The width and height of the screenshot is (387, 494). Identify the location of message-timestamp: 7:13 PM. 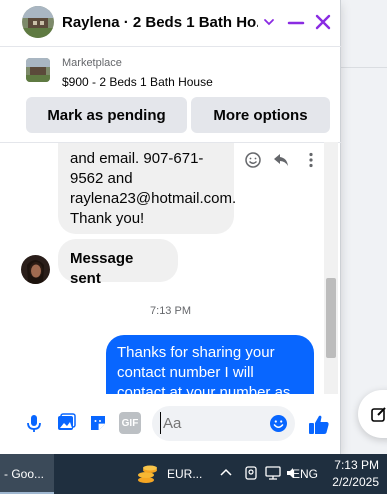
(170, 311).